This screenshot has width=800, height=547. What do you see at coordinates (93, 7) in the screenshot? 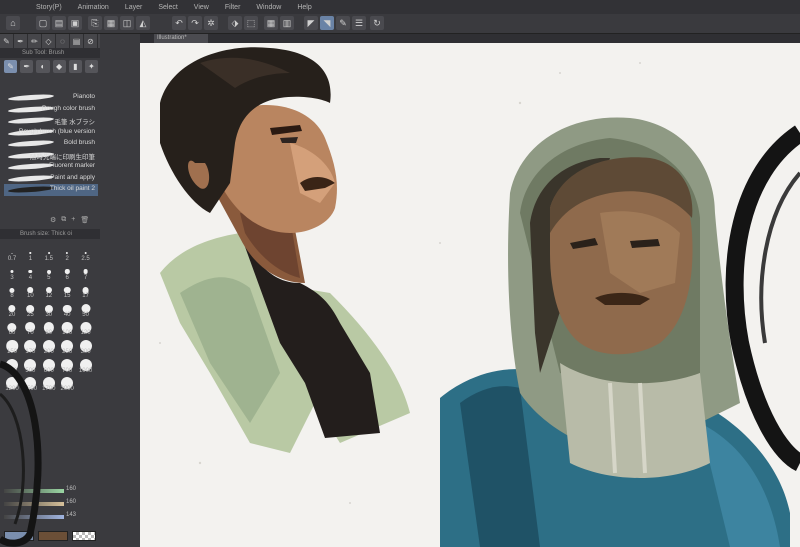
I see `menu-item-animation: Animation` at bounding box center [93, 7].